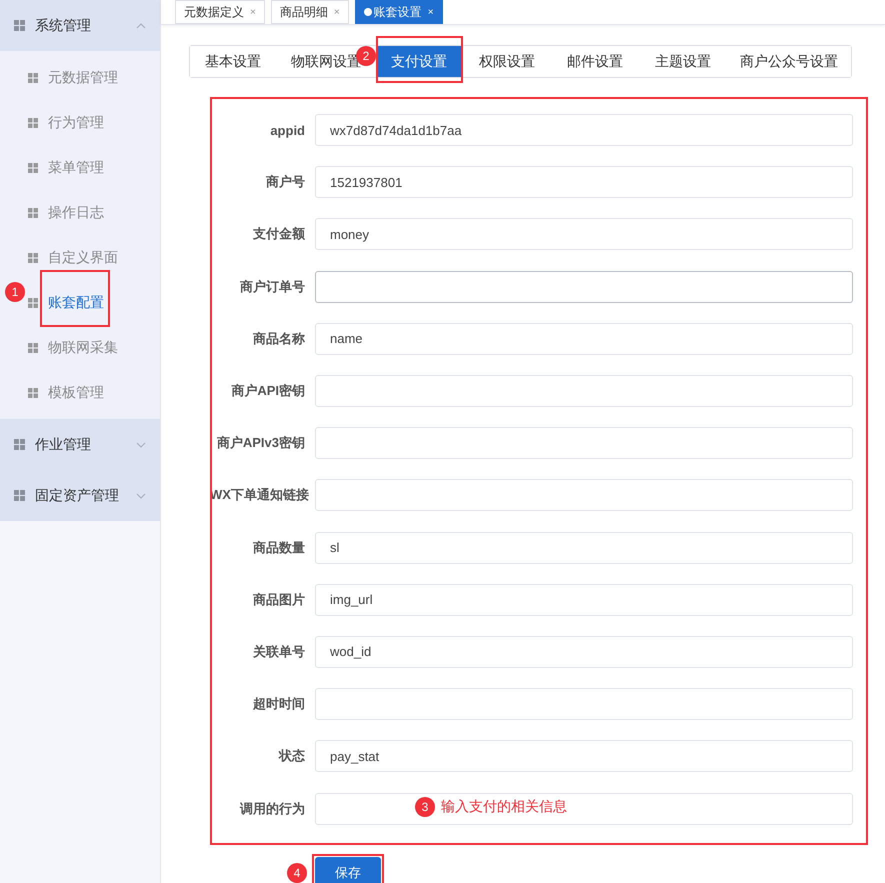 The width and height of the screenshot is (885, 883). I want to click on page-tab-label: 账套设置, so click(398, 12).